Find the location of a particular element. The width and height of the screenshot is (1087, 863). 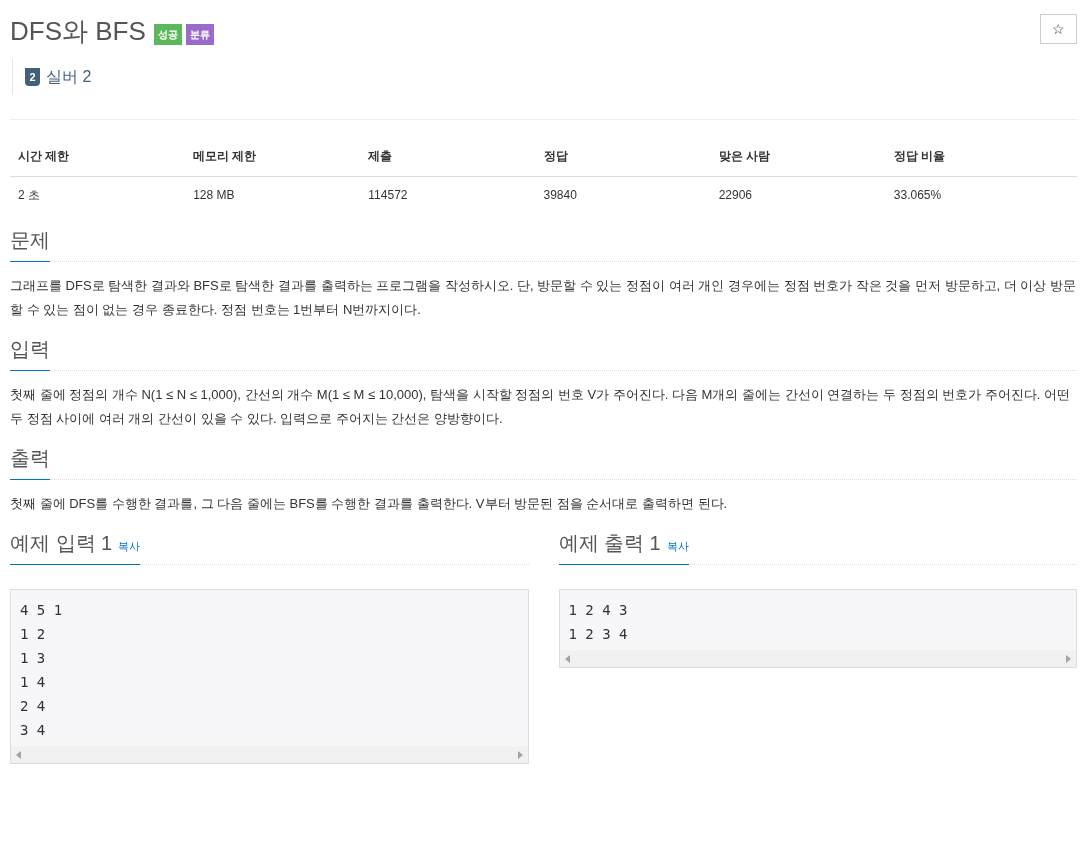

section-text: 그래프를 DFS로 탐색한 결과와 BFS로 탐색한 결과를 출력하는 프로그램을 작성하시오. 단, 방문할 수 있는 정점이 여러 개인 경우에는 정점 번호가 작은 것을 먼저 방문하고, 더 이상 방문할 수 있는 점이 없는 경우 종료한다. 정점 번호는 1번부터 N번까지이다. is located at coordinates (543, 298).